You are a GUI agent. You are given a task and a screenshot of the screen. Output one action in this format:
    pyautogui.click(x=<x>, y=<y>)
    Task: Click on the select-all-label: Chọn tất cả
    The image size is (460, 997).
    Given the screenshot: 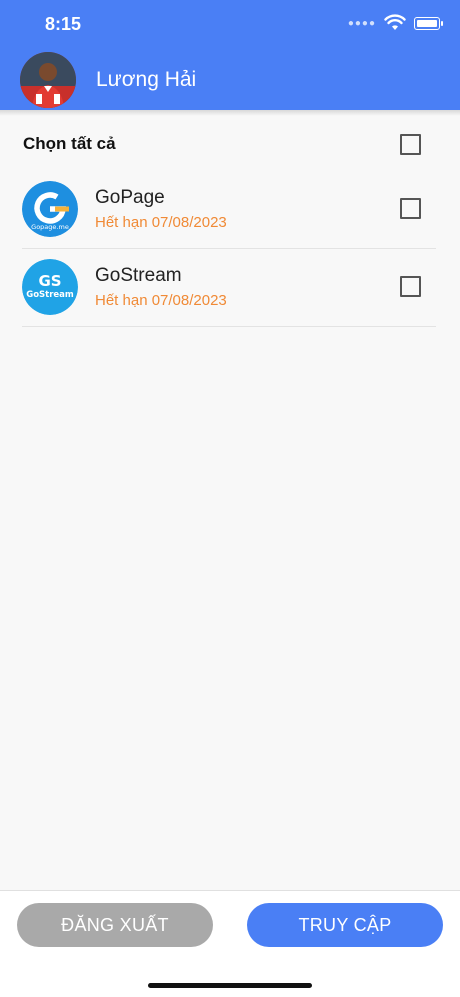 What is the action you would take?
    pyautogui.click(x=69, y=143)
    